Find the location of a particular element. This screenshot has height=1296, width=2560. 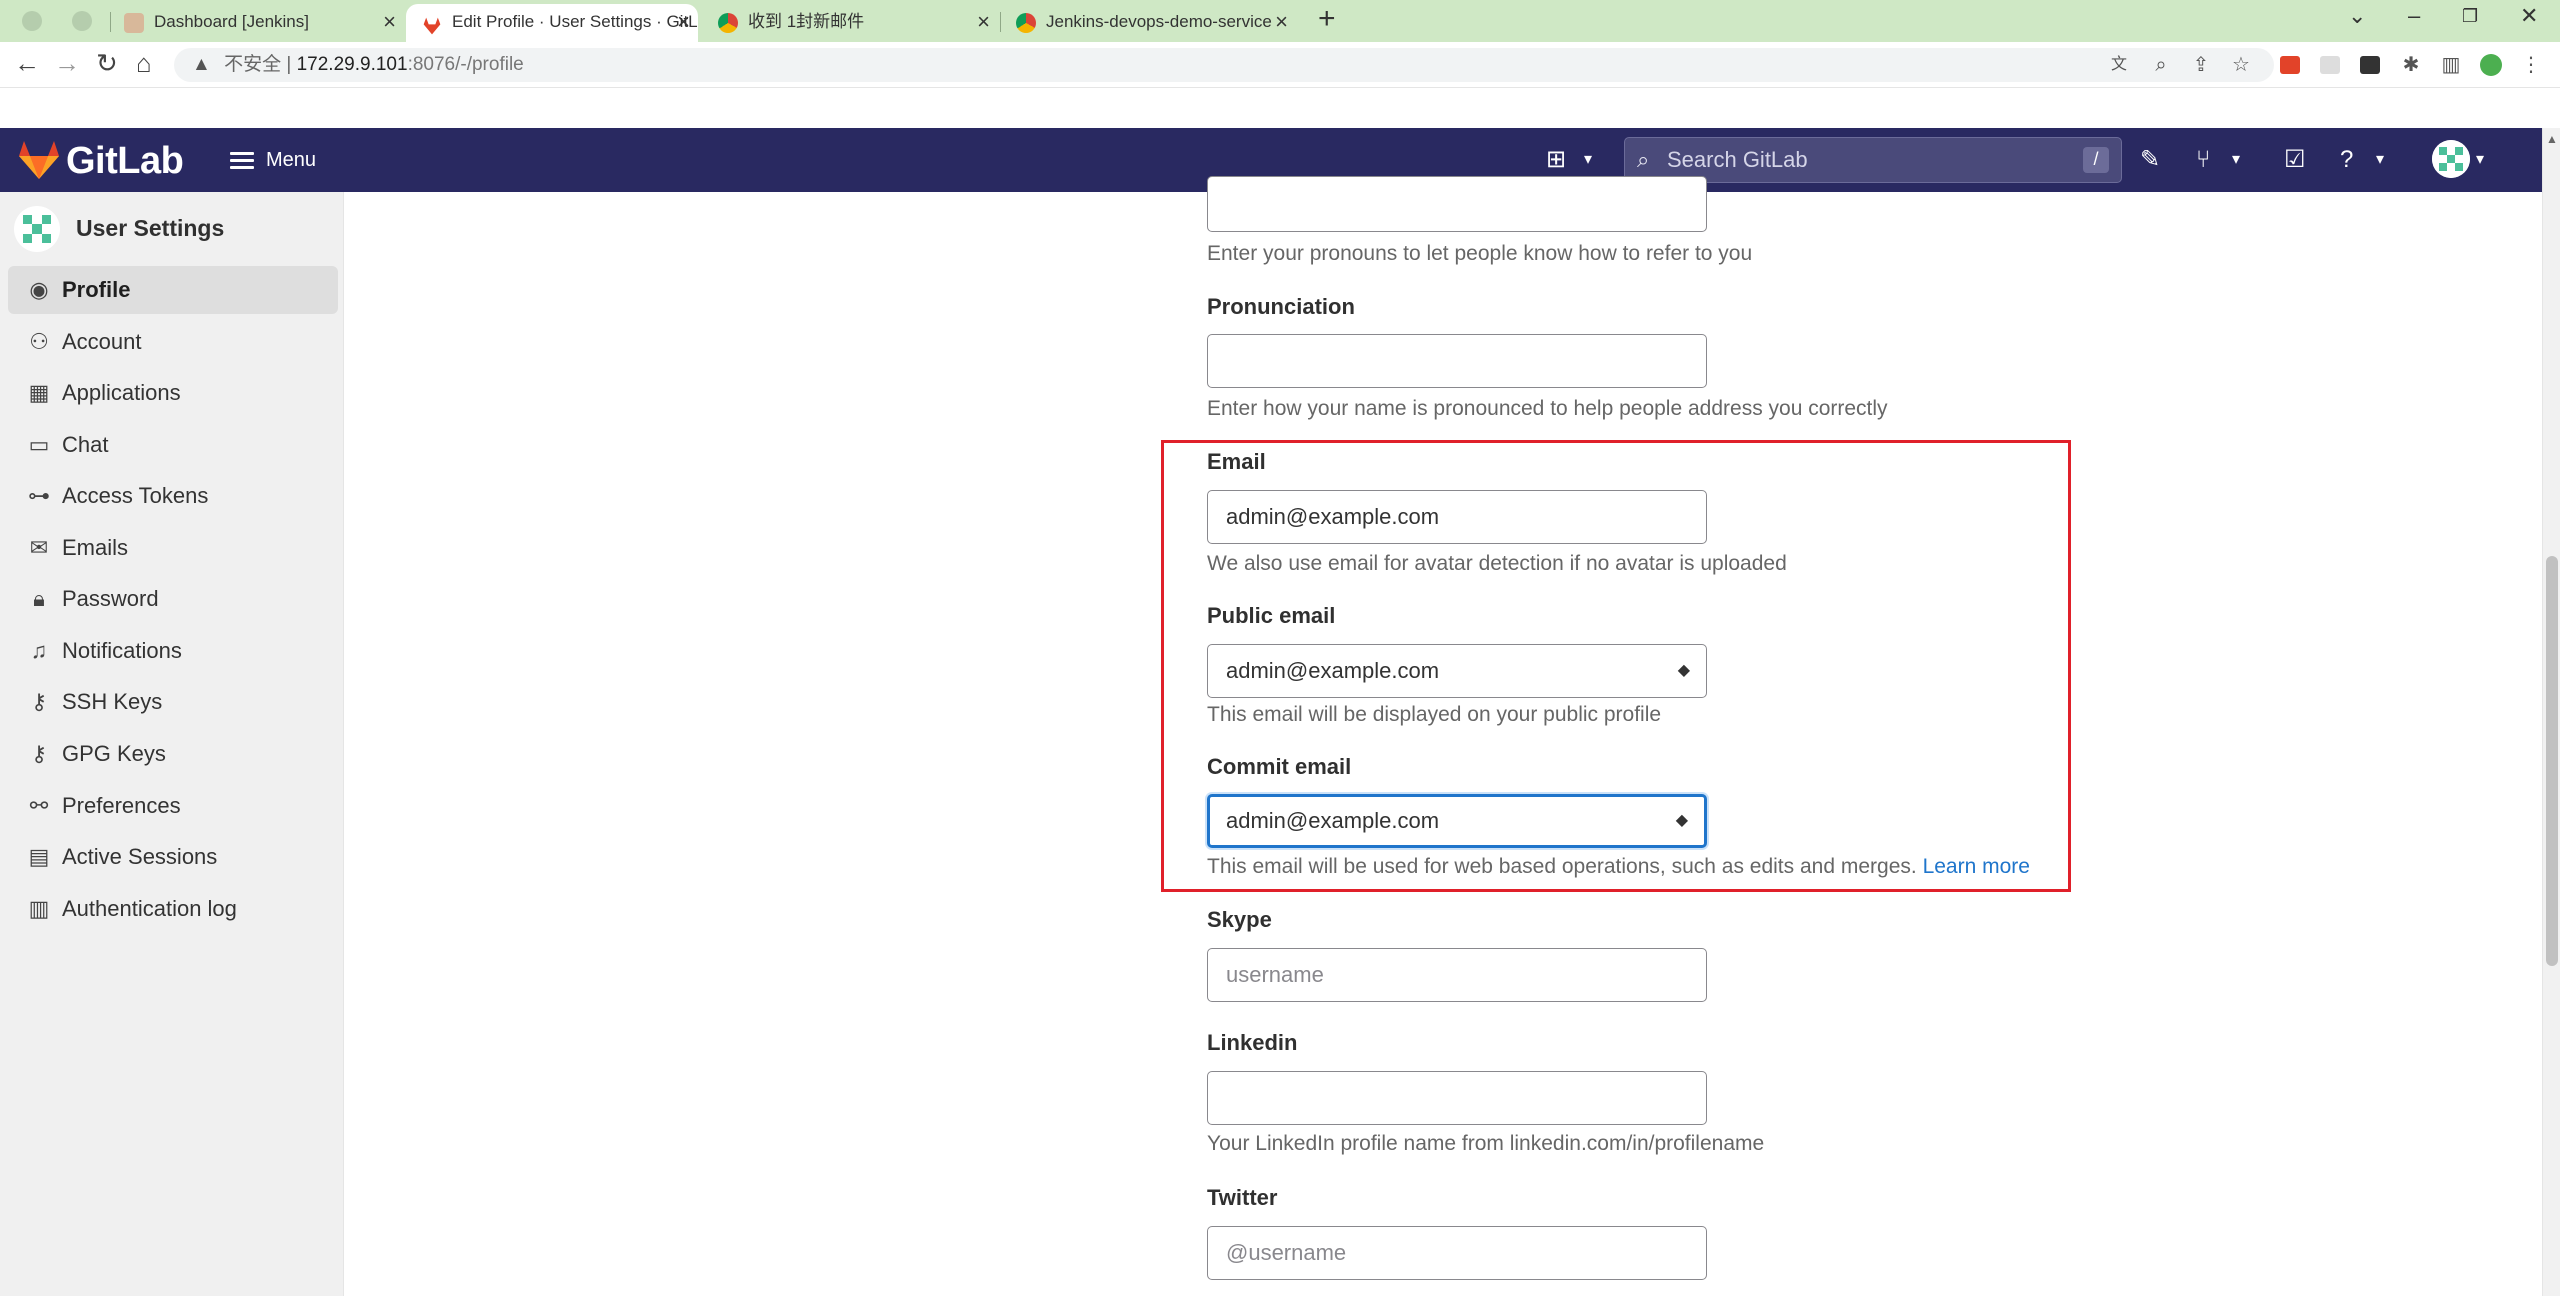

pronouns-input is located at coordinates (1457, 204).